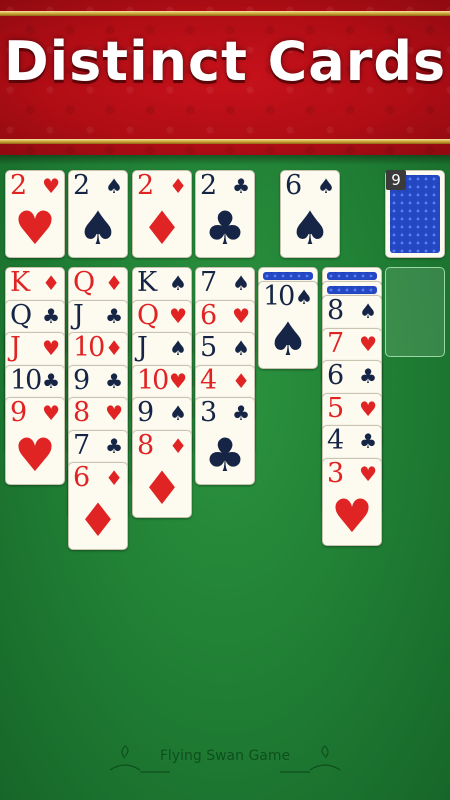  What do you see at coordinates (225, 141) in the screenshot?
I see `gold-trim-bottom` at bounding box center [225, 141].